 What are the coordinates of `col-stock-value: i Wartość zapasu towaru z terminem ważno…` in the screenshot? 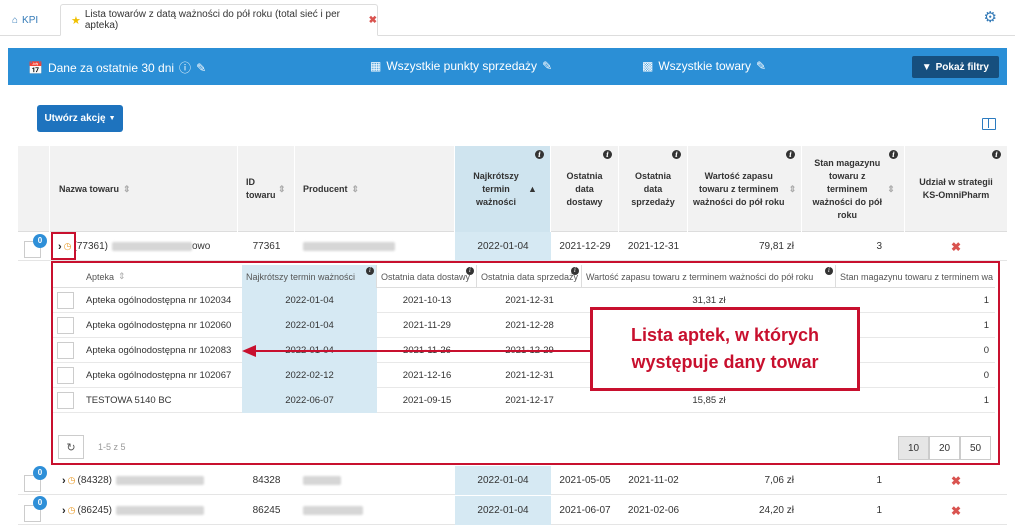 It's located at (745, 189).